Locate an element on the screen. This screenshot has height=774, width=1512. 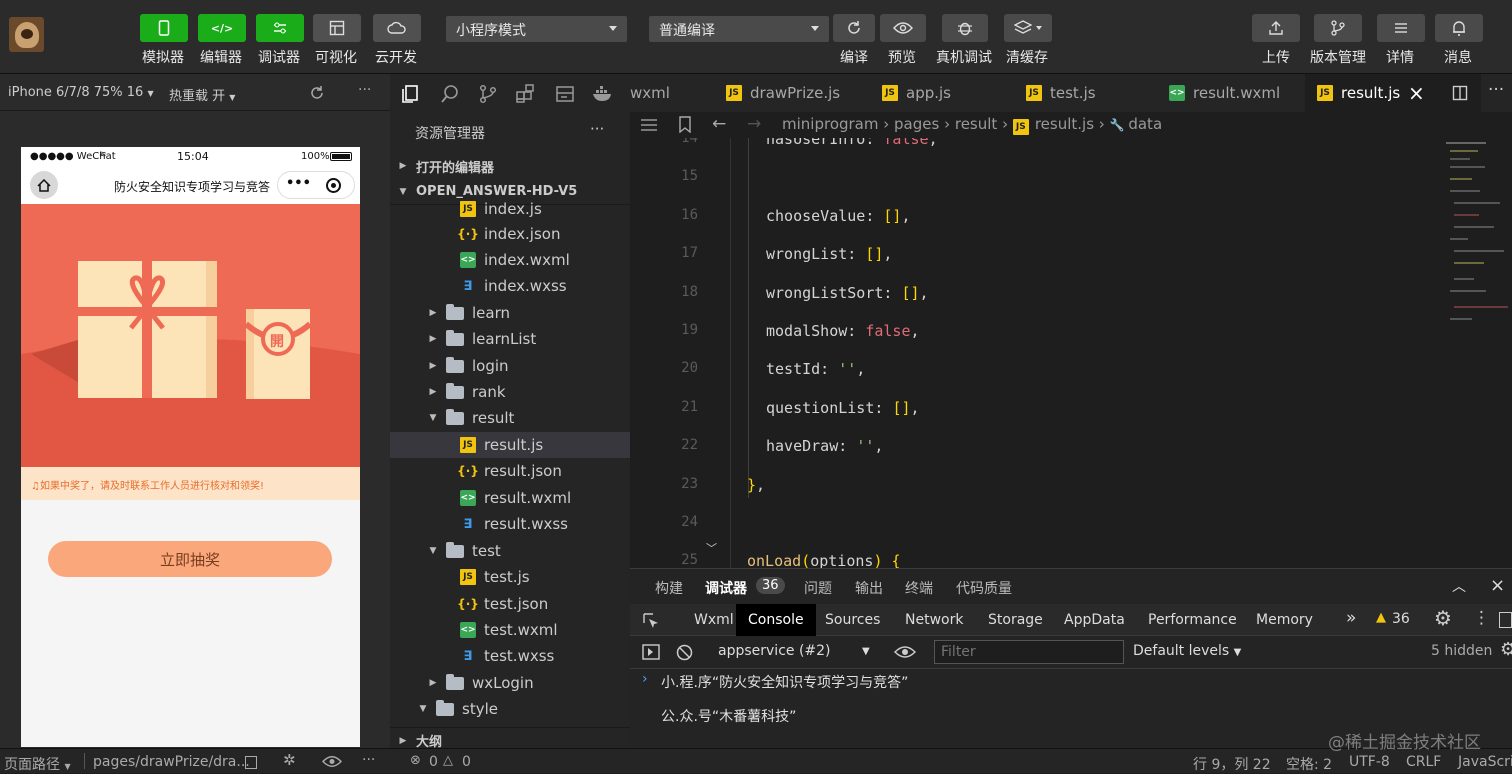
panel-tab: 问题 is located at coordinates (818, 588).